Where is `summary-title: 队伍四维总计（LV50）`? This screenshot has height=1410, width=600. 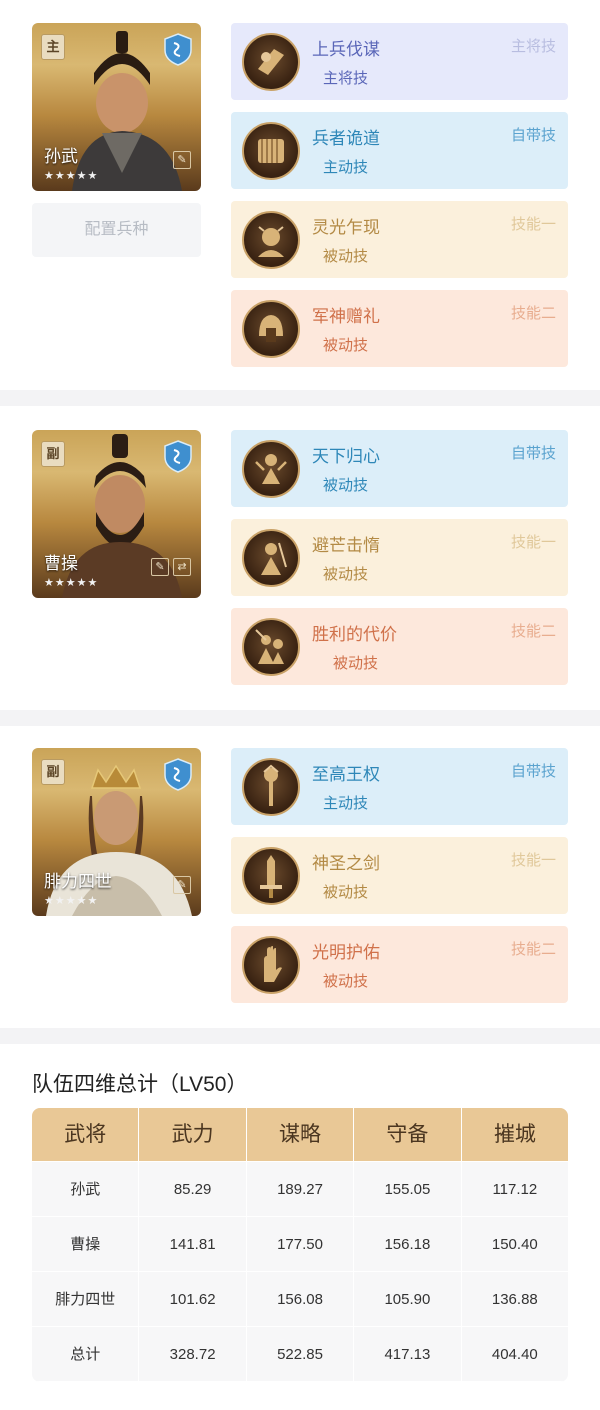
summary-title: 队伍四维总计（LV50） is located at coordinates (140, 1084).